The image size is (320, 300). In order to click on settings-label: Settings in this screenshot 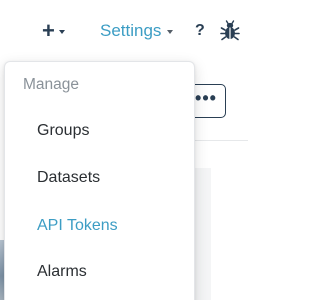, I will do `click(131, 30)`.